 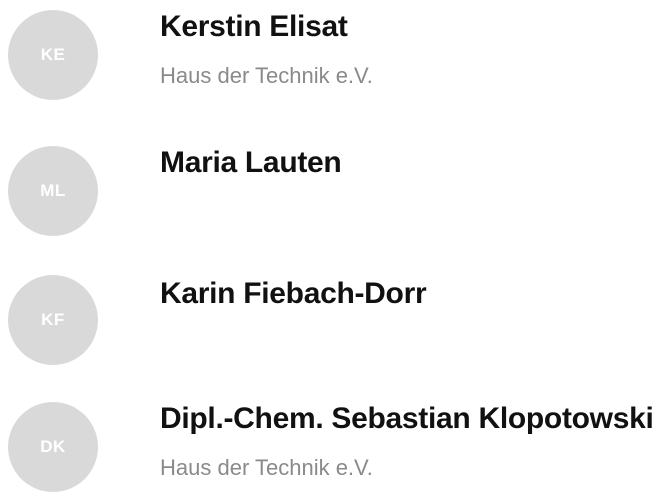 I want to click on person-name: Maria Lauten, so click(x=251, y=163).